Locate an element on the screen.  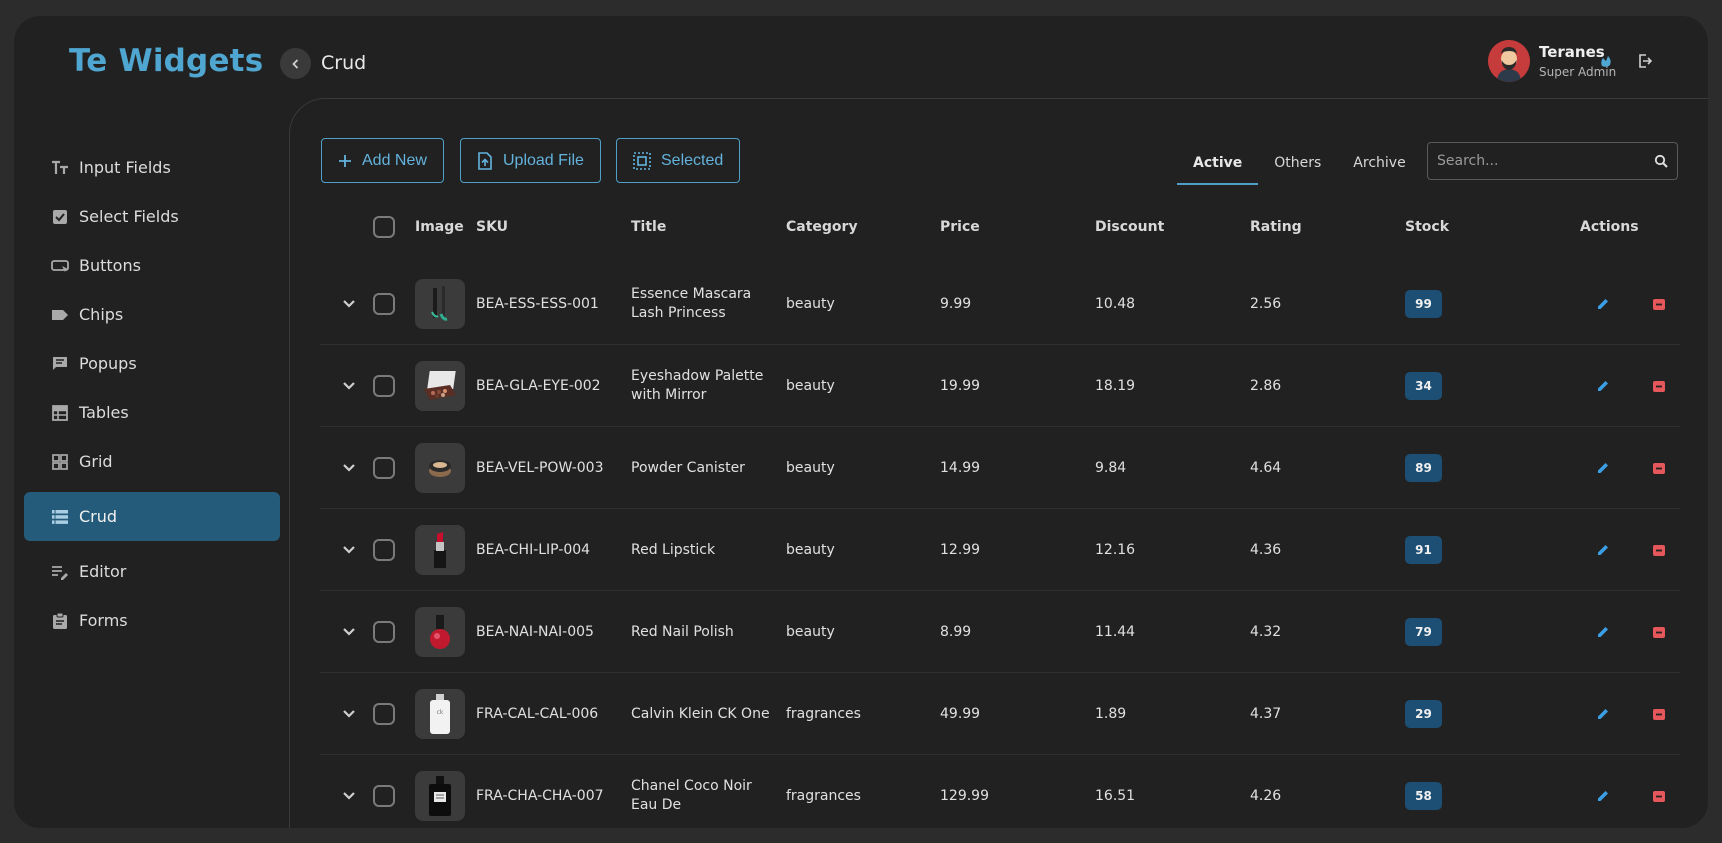
tab-archive: Archive is located at coordinates (1379, 168).